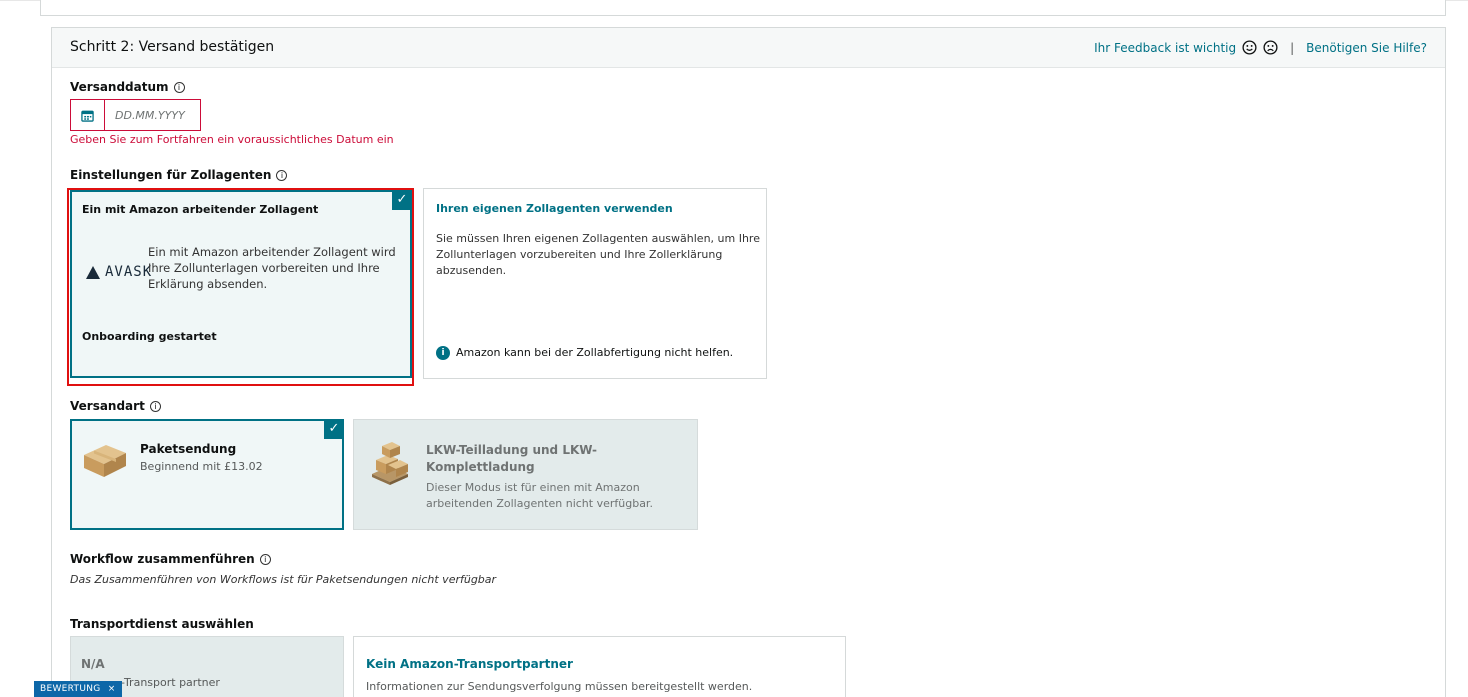 Image resolution: width=1468 pixels, height=697 pixels. What do you see at coordinates (88, 115) in the screenshot?
I see `calendar-icon` at bounding box center [88, 115].